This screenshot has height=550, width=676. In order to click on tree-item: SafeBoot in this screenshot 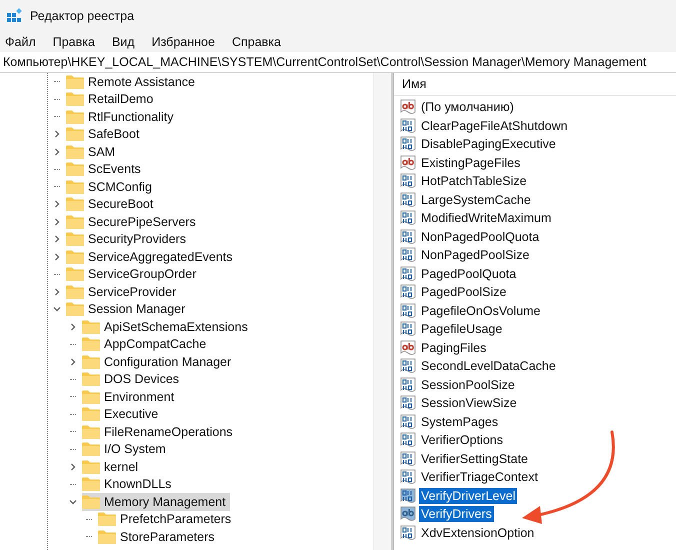, I will do `click(105, 134)`.